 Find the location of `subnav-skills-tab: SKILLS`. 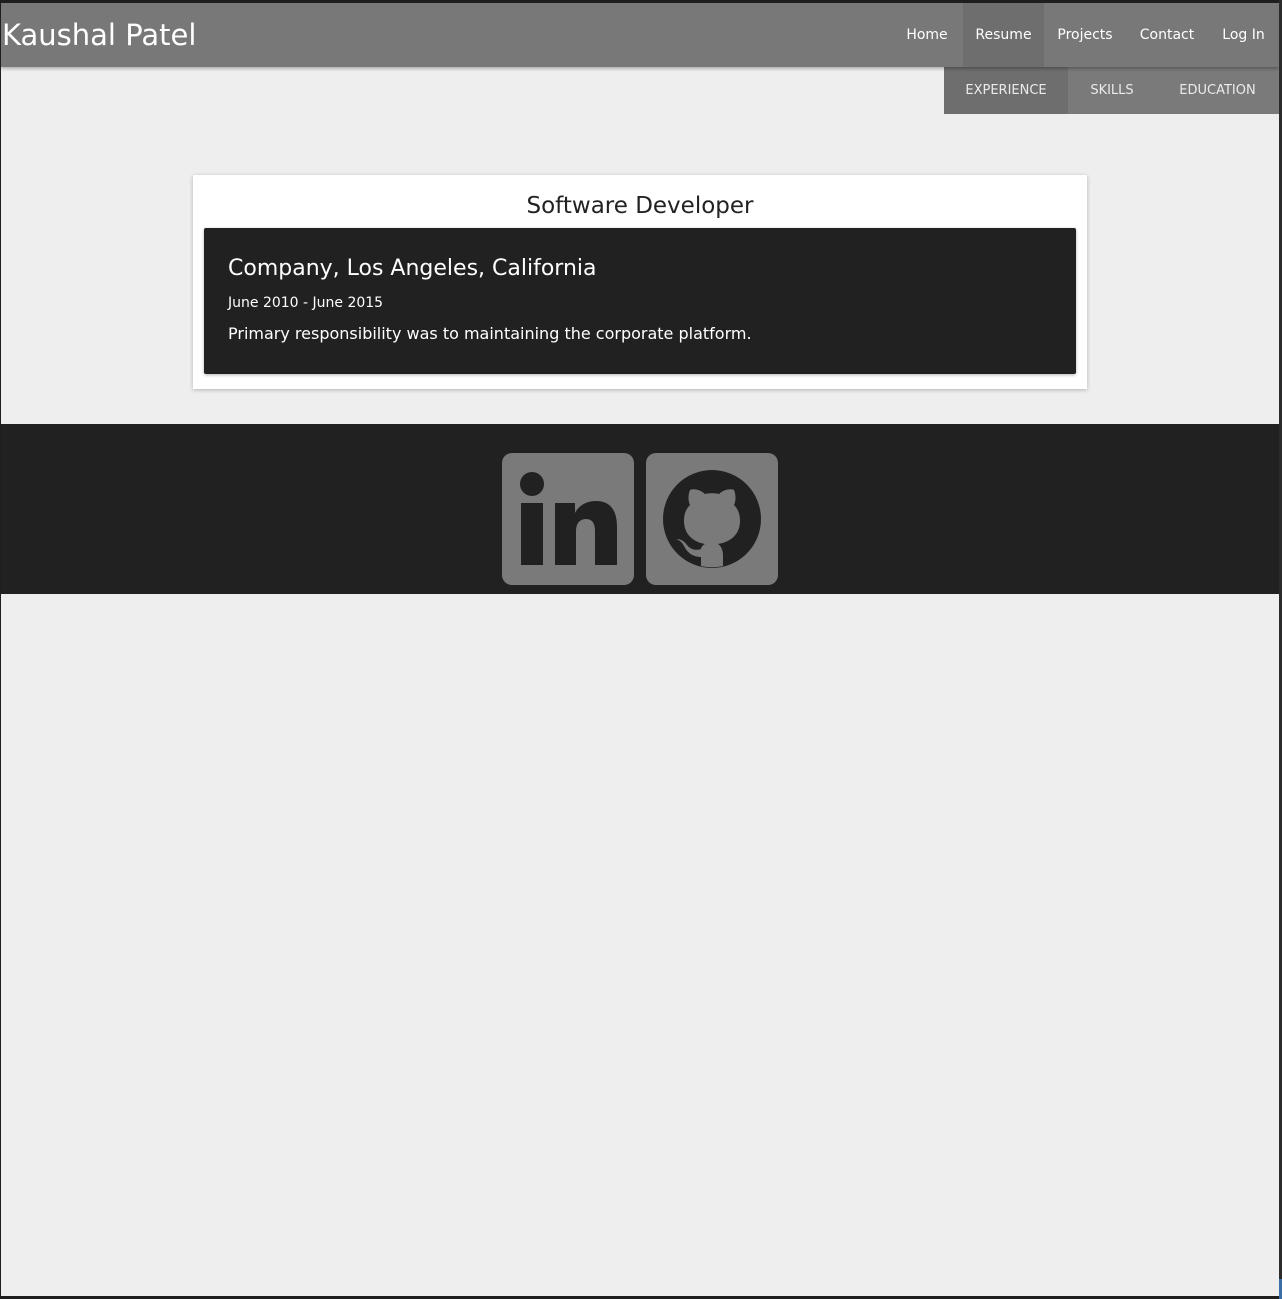

subnav-skills-tab: SKILLS is located at coordinates (1112, 90).